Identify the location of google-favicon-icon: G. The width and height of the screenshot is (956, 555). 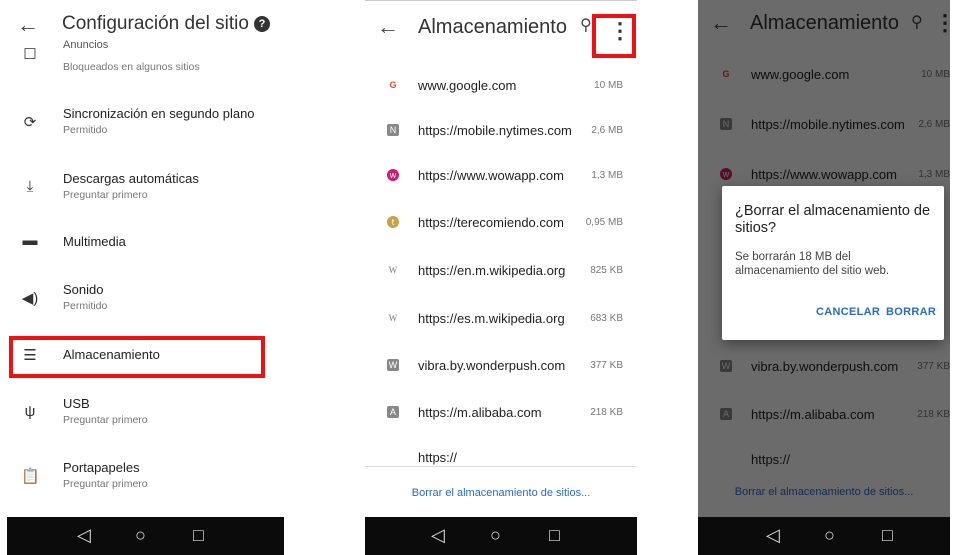
(393, 85).